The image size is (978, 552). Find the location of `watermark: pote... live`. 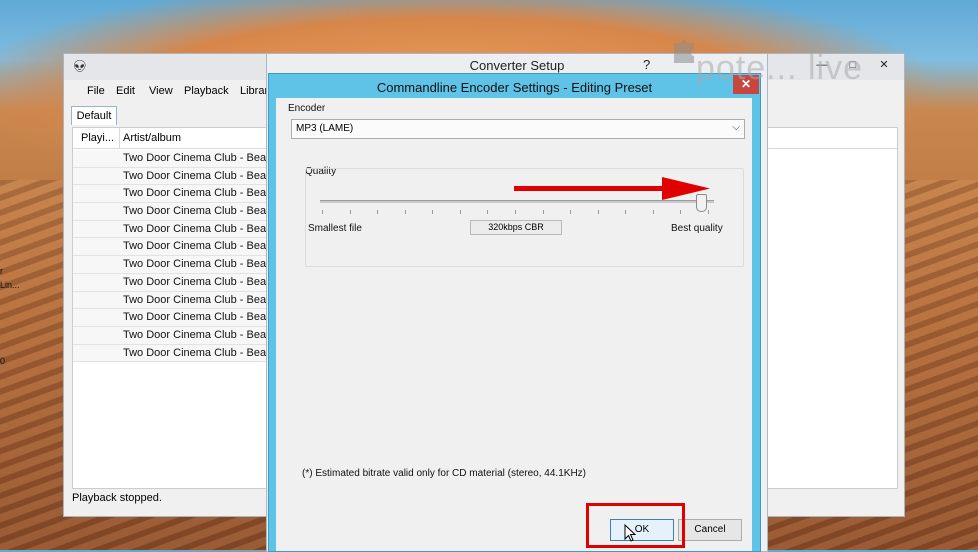

watermark: pote... live is located at coordinates (785, 65).